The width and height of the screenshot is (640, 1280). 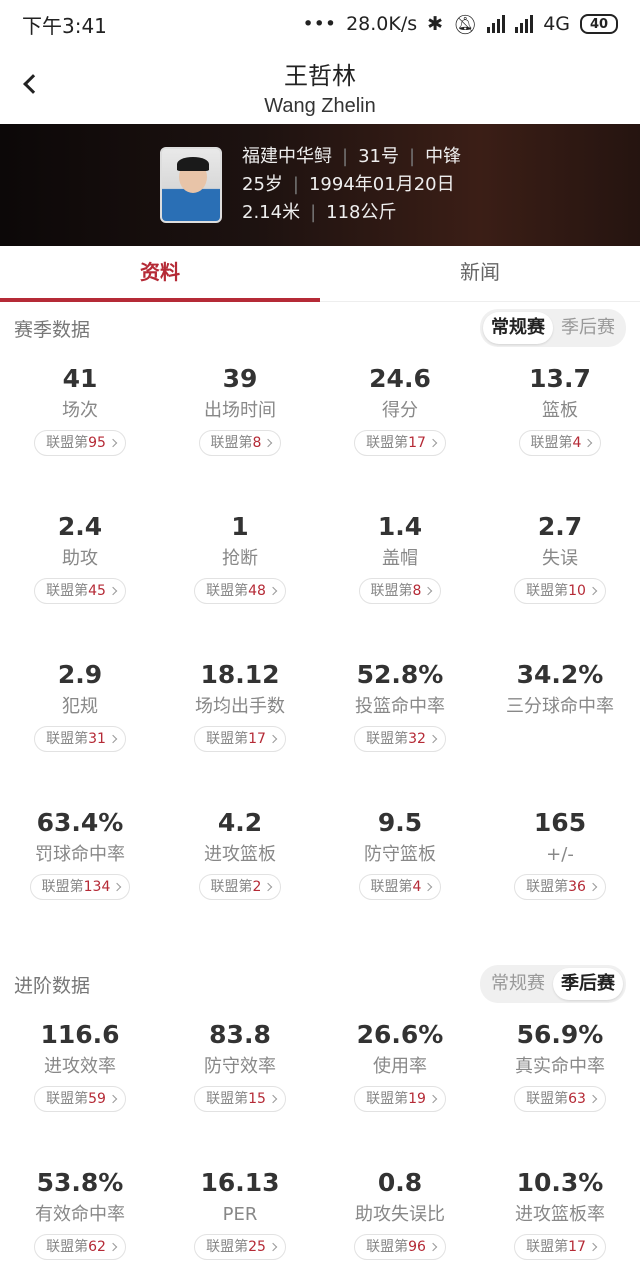 I want to click on player-profile-banner: 福建中华鲟 | 31号 | 中锋 25岁 | 1994年01月20日 2.14米 | 118公斤, so click(x=320, y=185).